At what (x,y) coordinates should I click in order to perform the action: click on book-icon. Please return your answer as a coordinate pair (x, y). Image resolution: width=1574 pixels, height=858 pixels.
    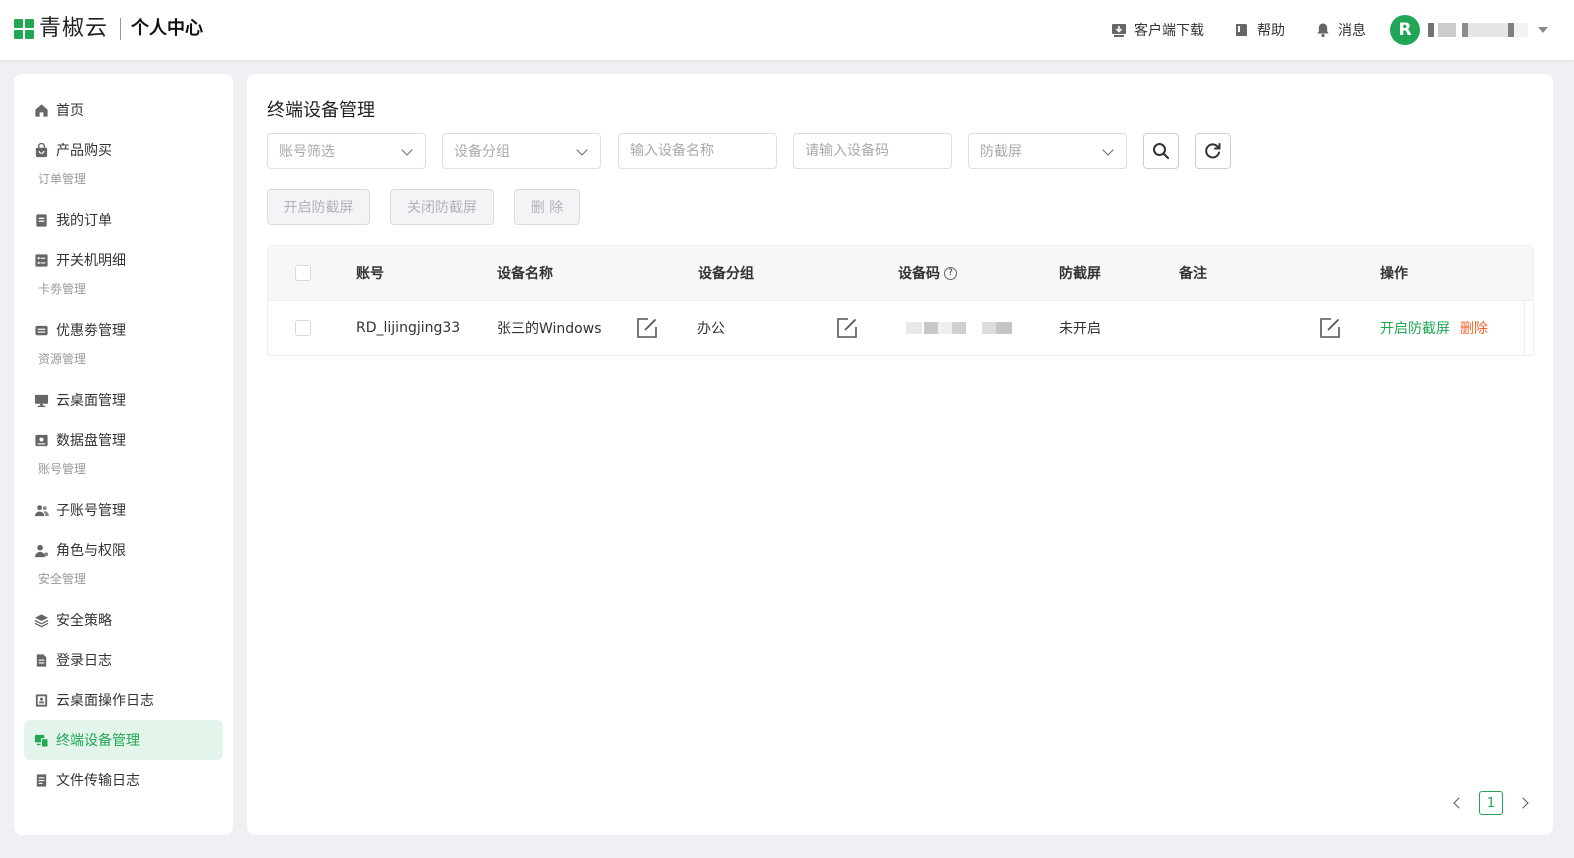
    Looking at the image, I should click on (1241, 30).